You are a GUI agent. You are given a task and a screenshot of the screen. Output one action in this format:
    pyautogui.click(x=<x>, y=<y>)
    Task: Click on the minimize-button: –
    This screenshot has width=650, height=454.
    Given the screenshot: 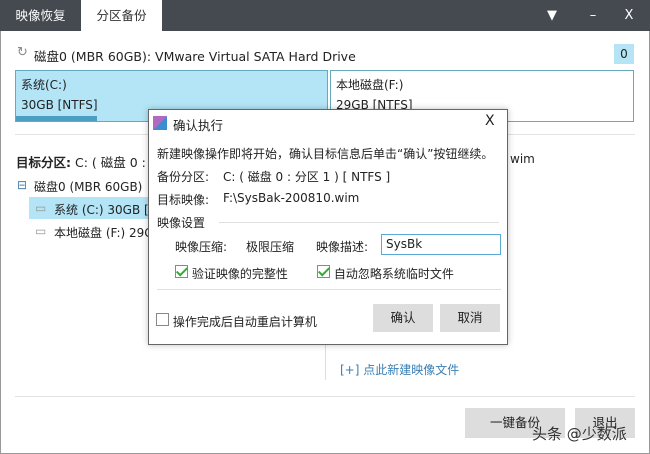 What is the action you would take?
    pyautogui.click(x=593, y=15)
    